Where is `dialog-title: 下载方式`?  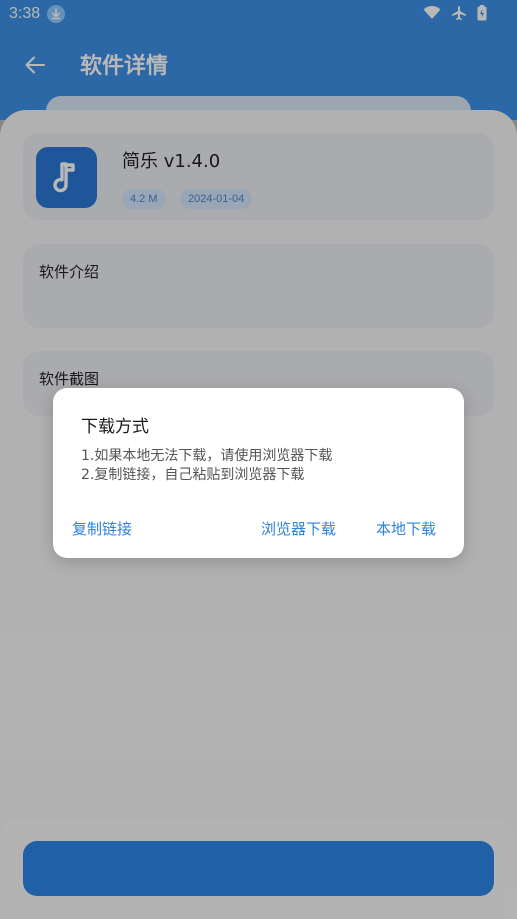
dialog-title: 下载方式 is located at coordinates (115, 427).